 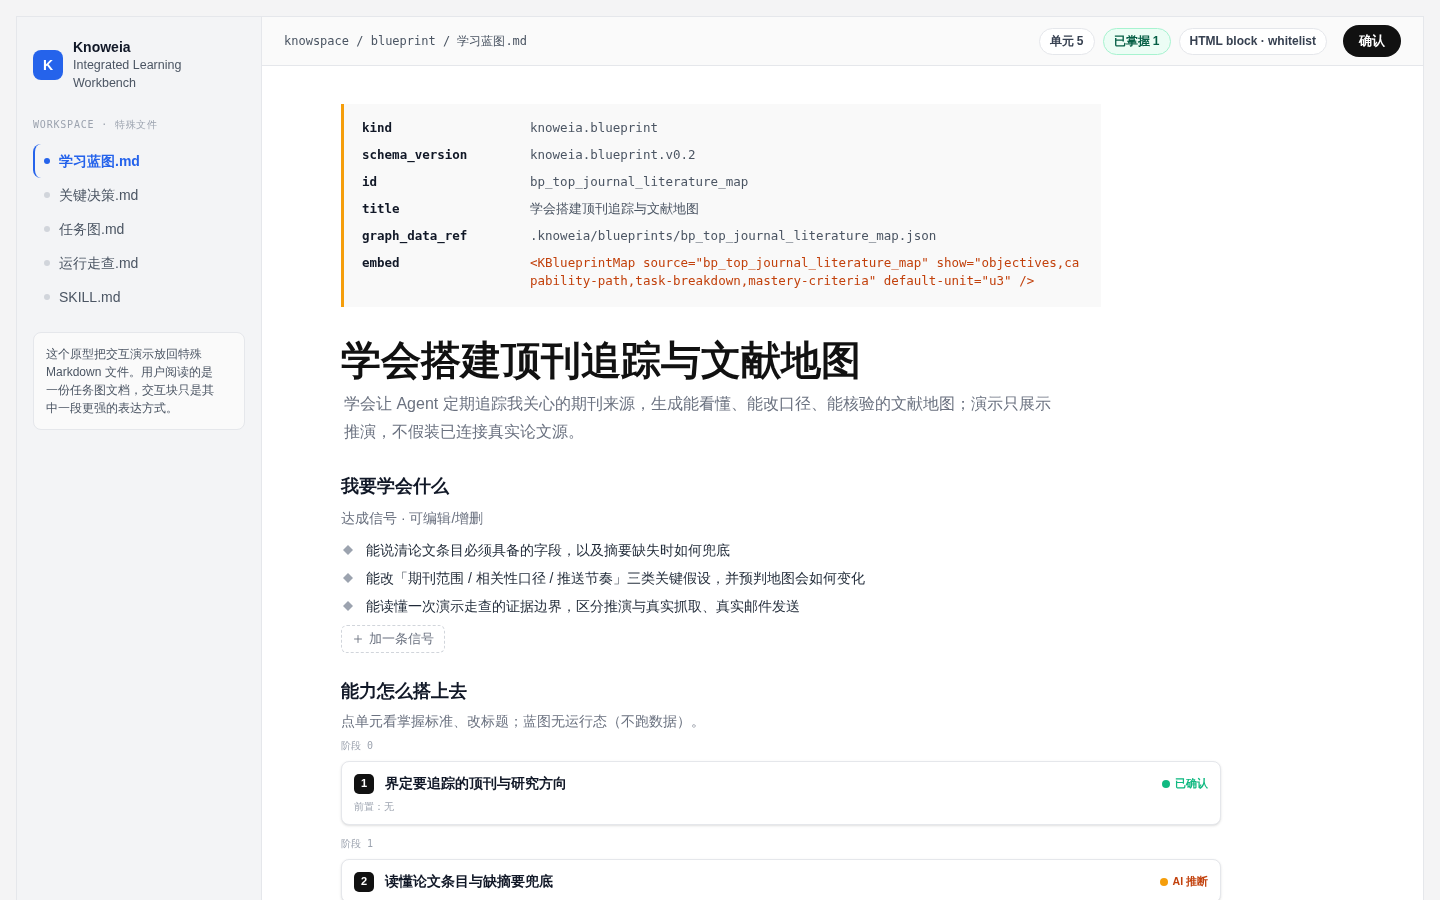 I want to click on section-label: WORKSPACE · 特殊文件, so click(x=96, y=125).